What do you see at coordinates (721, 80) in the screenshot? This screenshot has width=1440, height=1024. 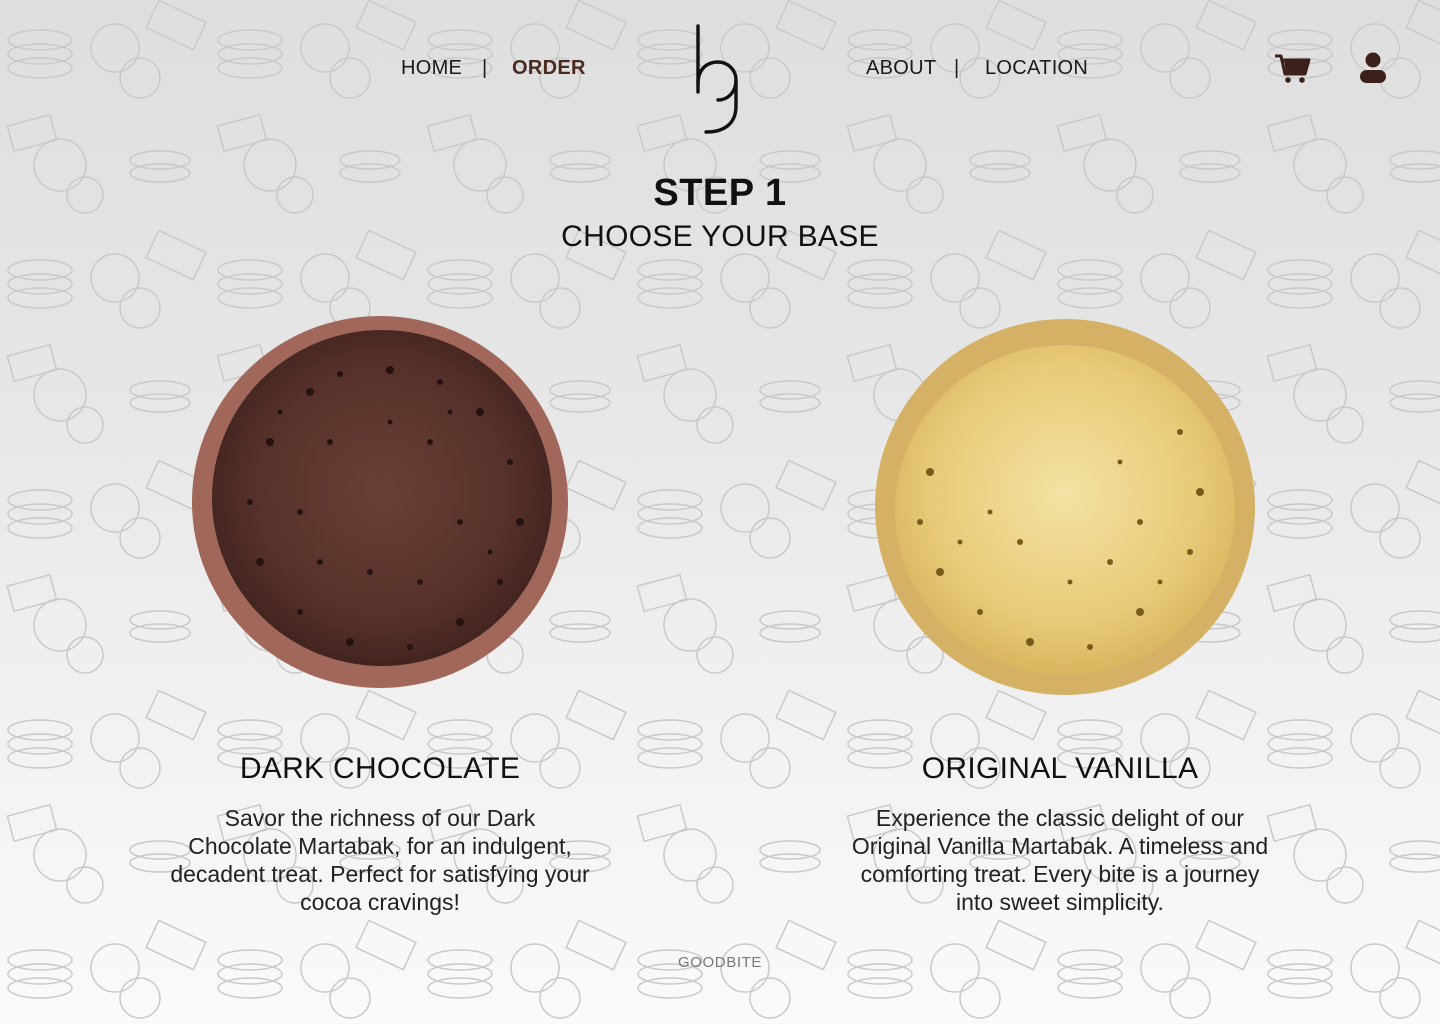 I see `goodbite-logo` at bounding box center [721, 80].